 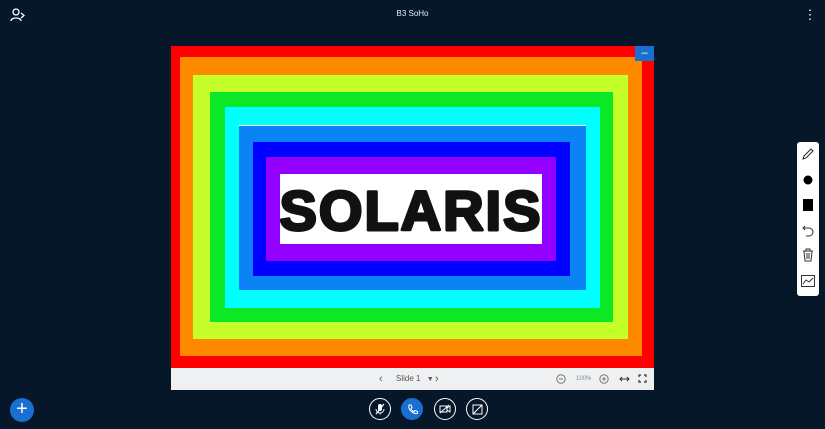 What do you see at coordinates (412, 409) in the screenshot?
I see `phone-icon` at bounding box center [412, 409].